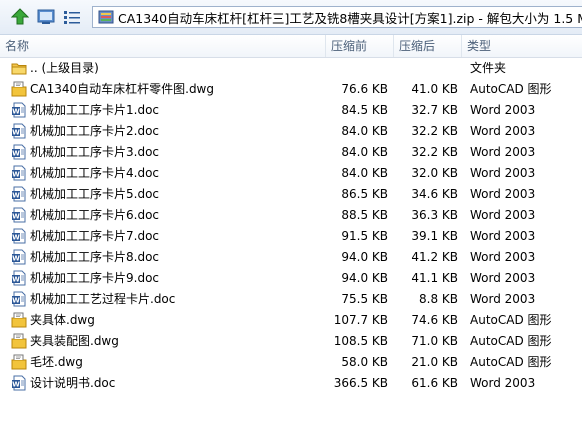 The image size is (582, 421). Describe the element at coordinates (95, 215) in the screenshot. I see `file-name: 机械加工工序卡片6.doc` at that location.